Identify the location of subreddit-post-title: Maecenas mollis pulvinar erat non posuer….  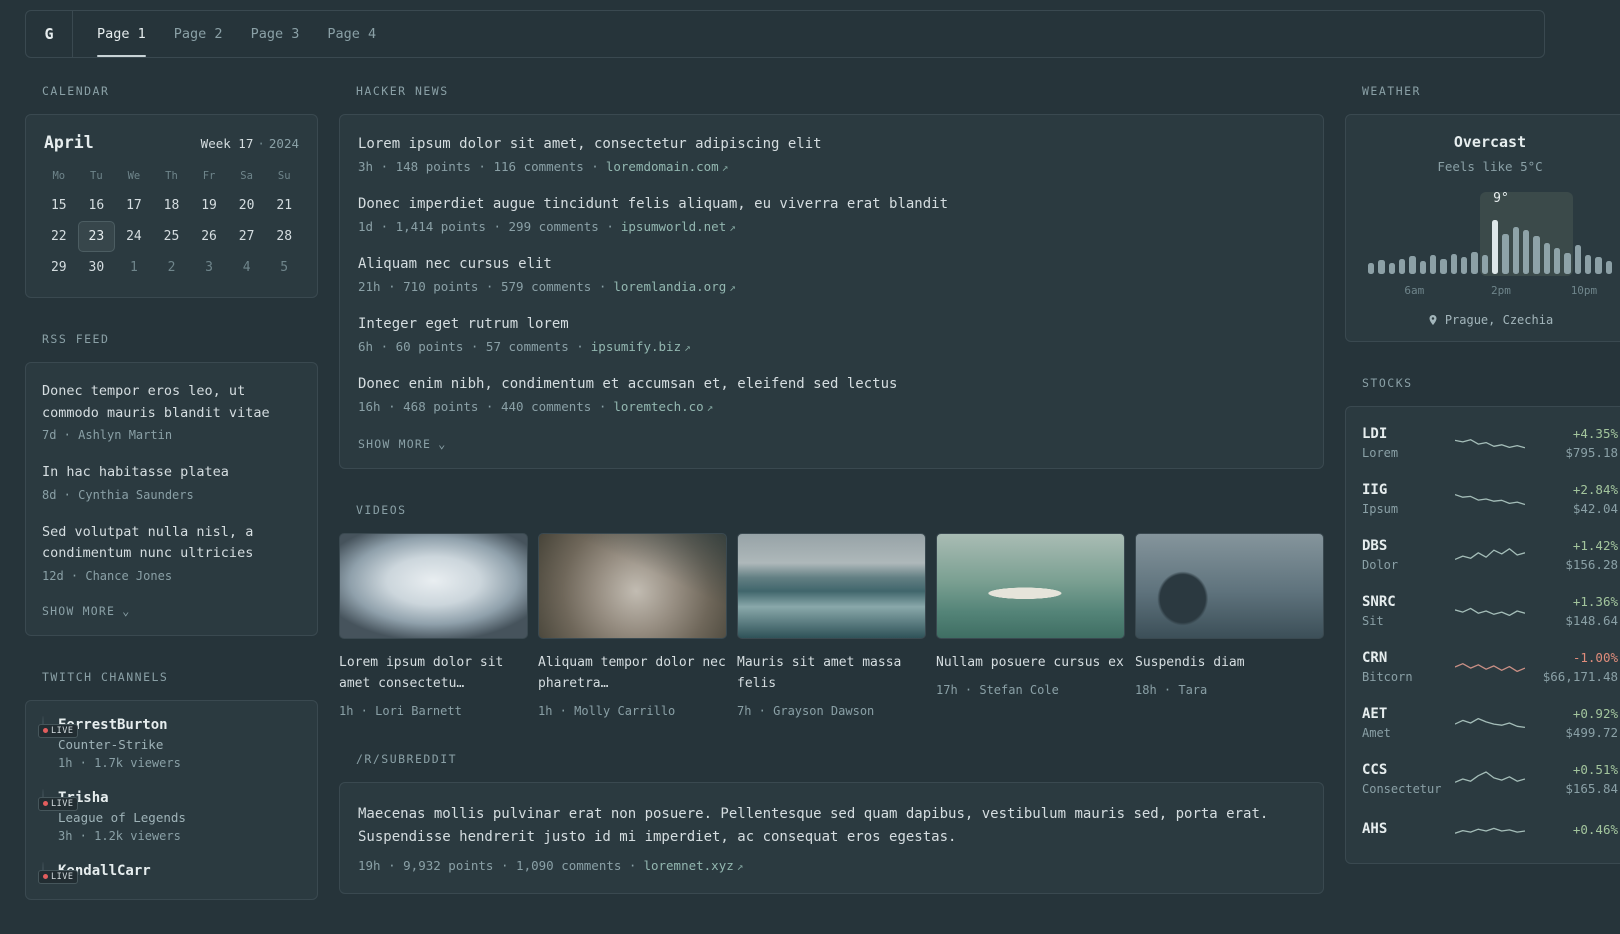
(831, 826).